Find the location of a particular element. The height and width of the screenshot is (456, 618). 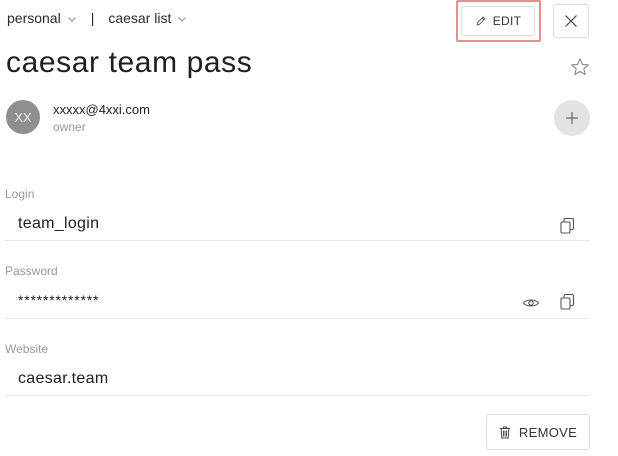

list-dropdown: caesar list is located at coordinates (147, 18).